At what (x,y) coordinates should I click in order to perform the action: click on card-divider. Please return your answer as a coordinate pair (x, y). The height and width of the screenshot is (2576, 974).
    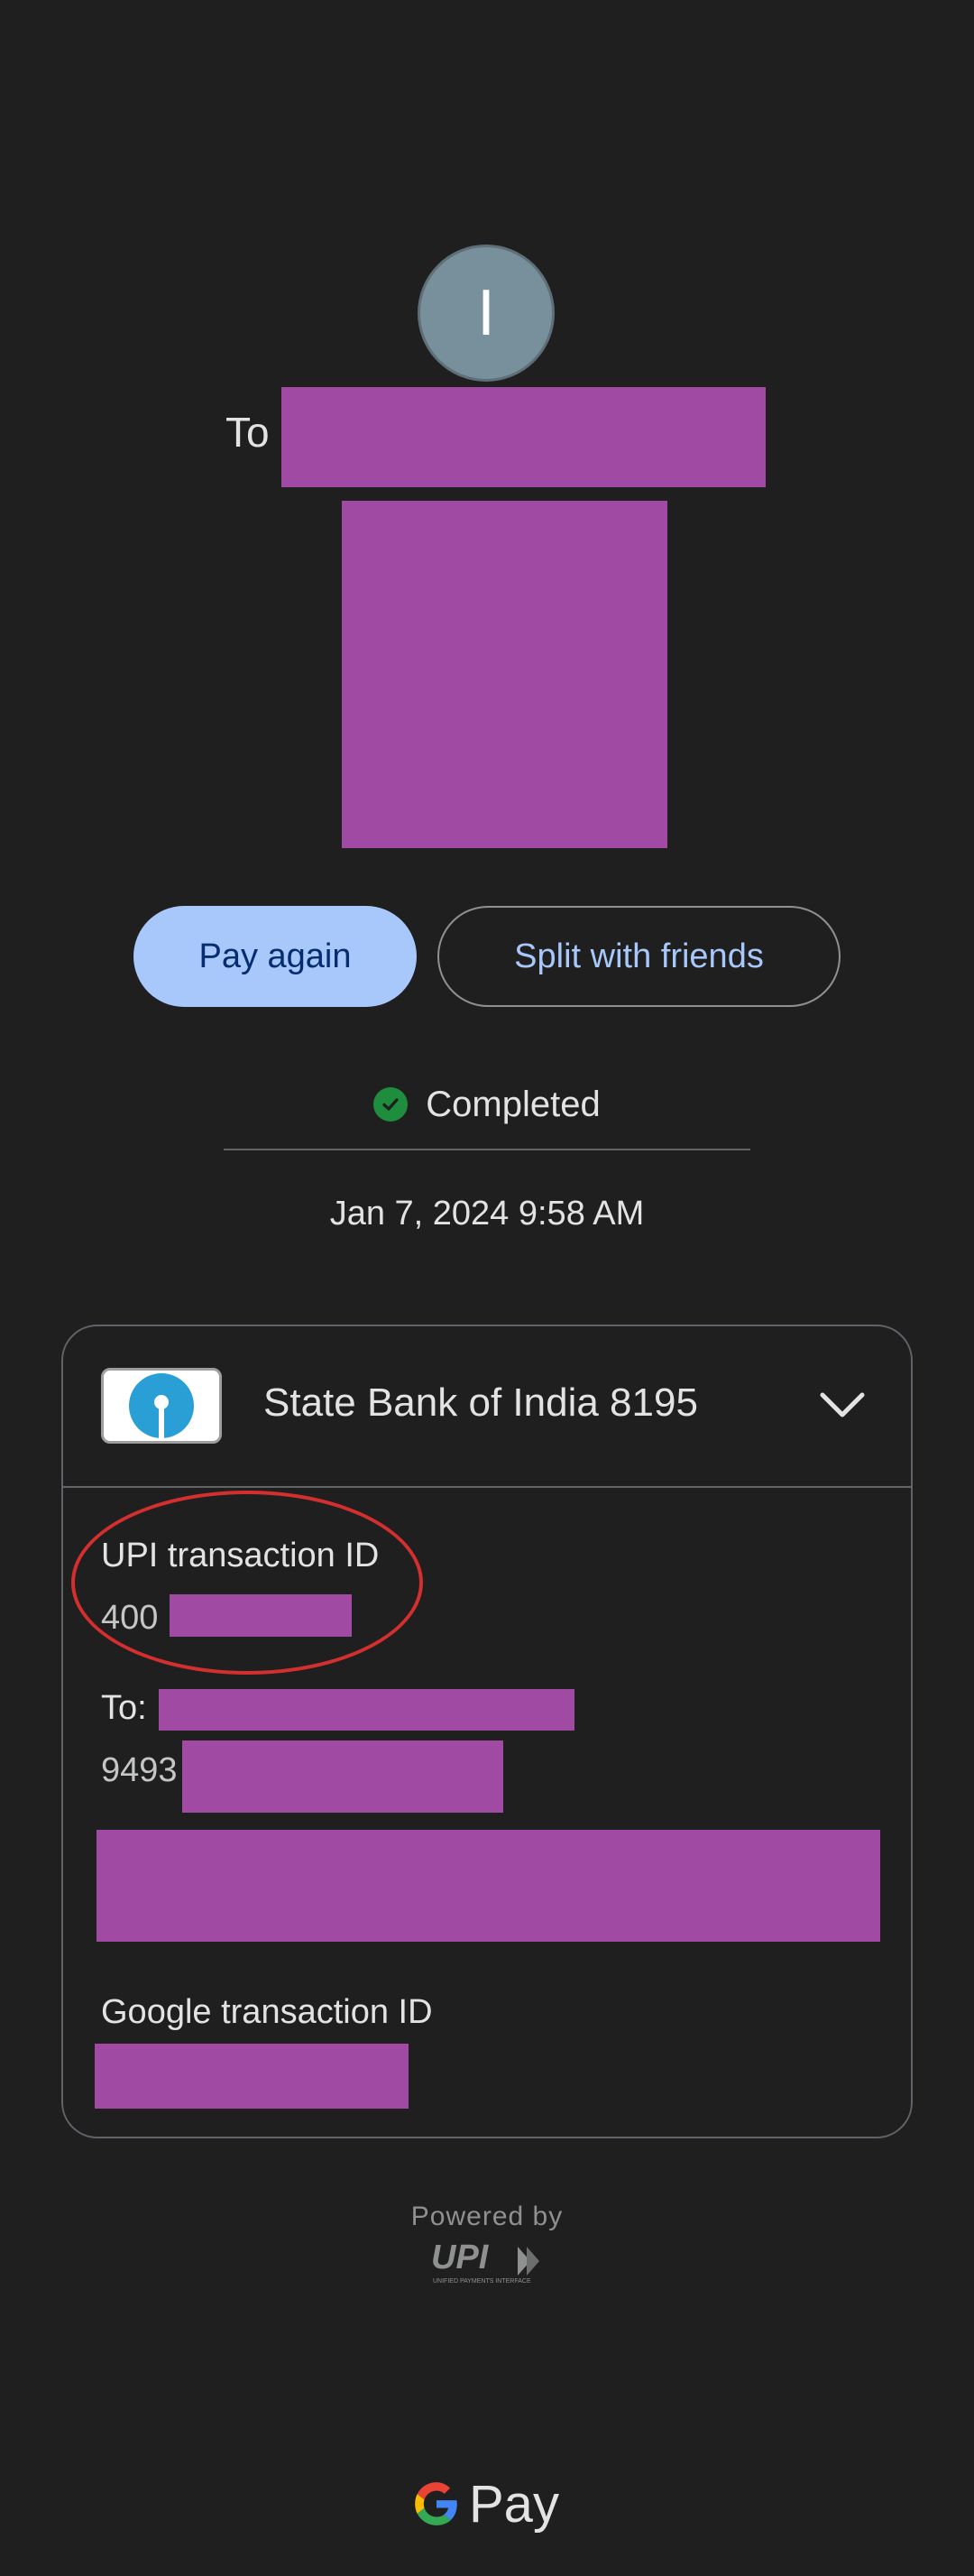
    Looking at the image, I should click on (487, 1487).